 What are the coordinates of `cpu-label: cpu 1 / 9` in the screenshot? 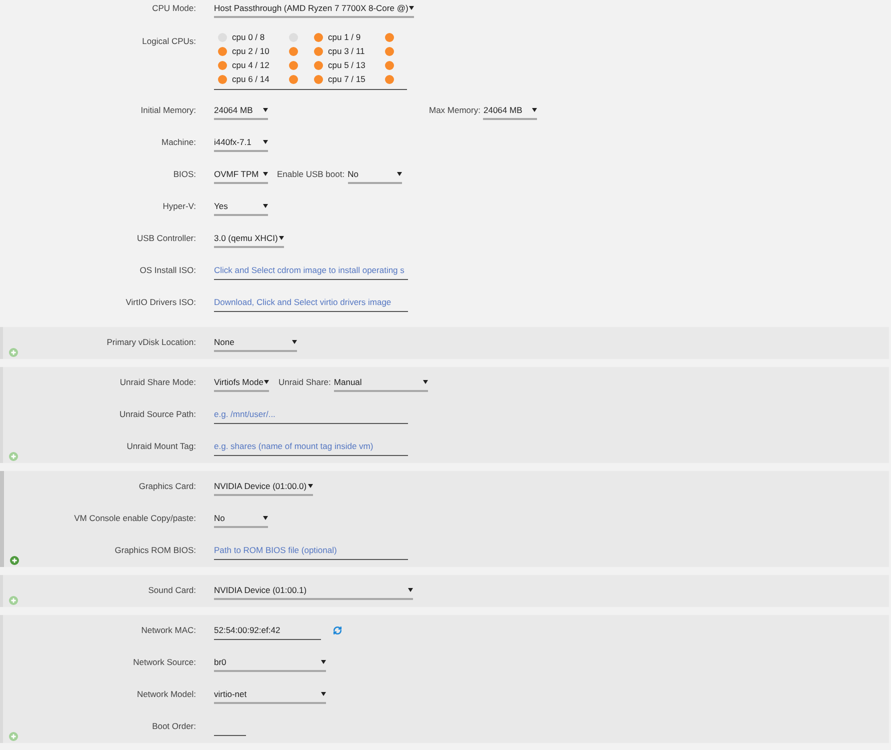 It's located at (345, 37).